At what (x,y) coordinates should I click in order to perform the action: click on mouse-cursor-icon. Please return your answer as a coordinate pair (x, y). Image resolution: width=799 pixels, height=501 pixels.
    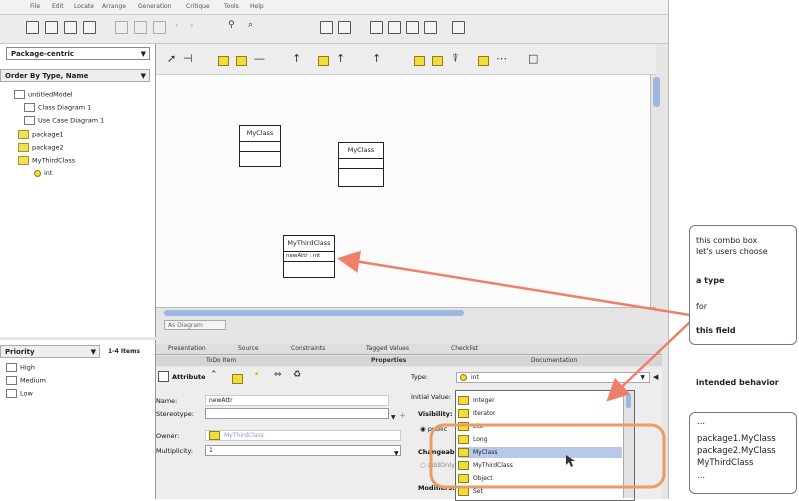
    Looking at the image, I should click on (570, 461).